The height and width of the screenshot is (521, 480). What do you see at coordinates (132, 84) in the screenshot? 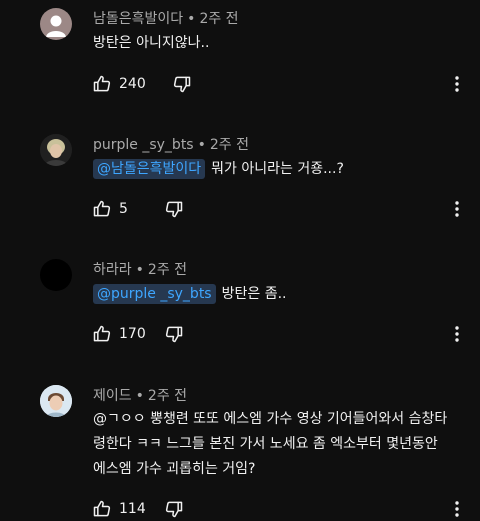
I see `like-count: 240` at bounding box center [132, 84].